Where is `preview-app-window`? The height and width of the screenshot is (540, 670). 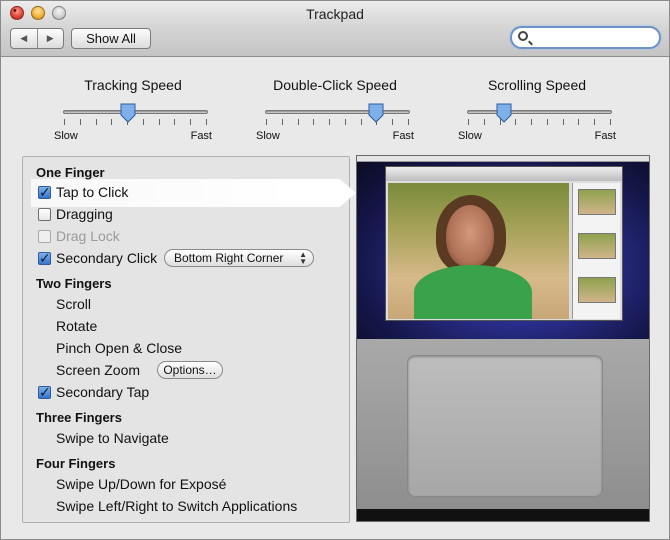 preview-app-window is located at coordinates (504, 243).